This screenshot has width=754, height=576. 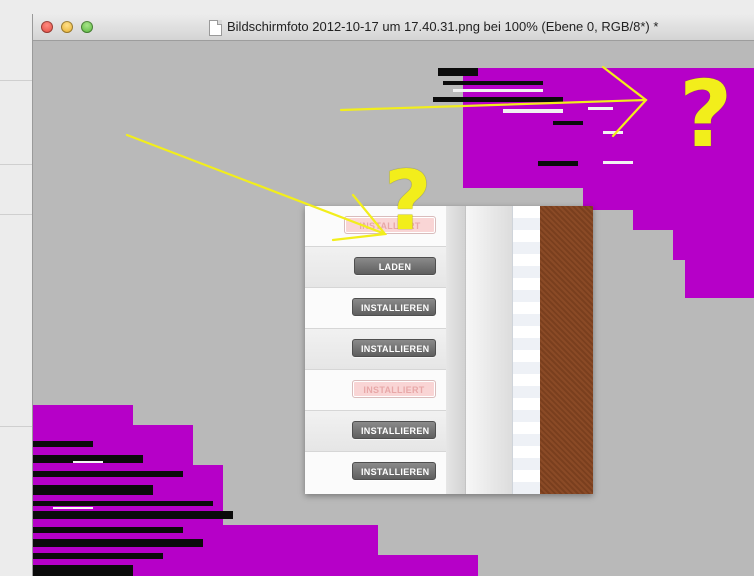 What do you see at coordinates (87, 27) in the screenshot?
I see `zoom-window-button` at bounding box center [87, 27].